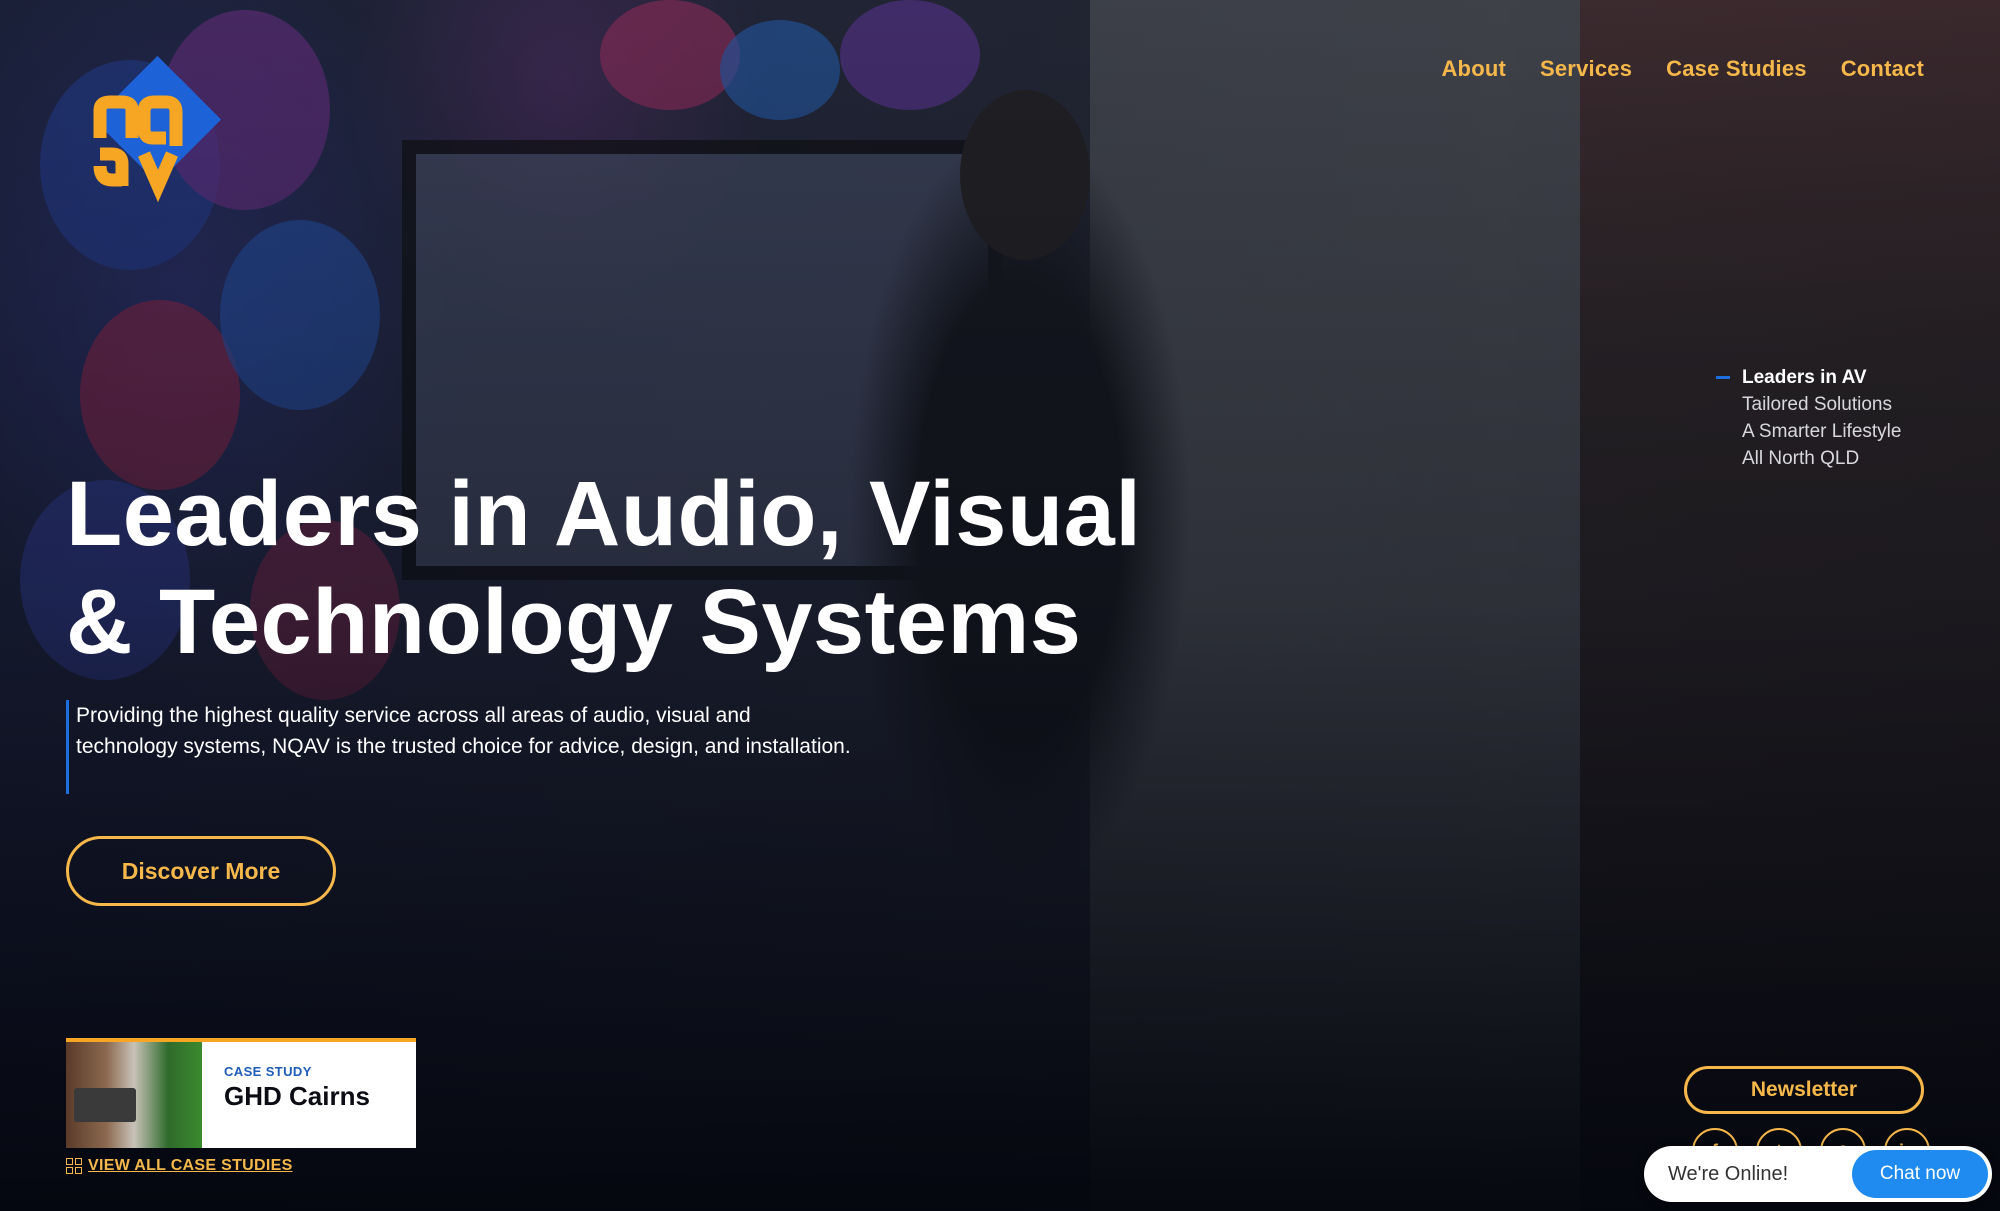  Describe the element at coordinates (1736, 69) in the screenshot. I see `nav-link-case-studies: Case Studies` at that location.